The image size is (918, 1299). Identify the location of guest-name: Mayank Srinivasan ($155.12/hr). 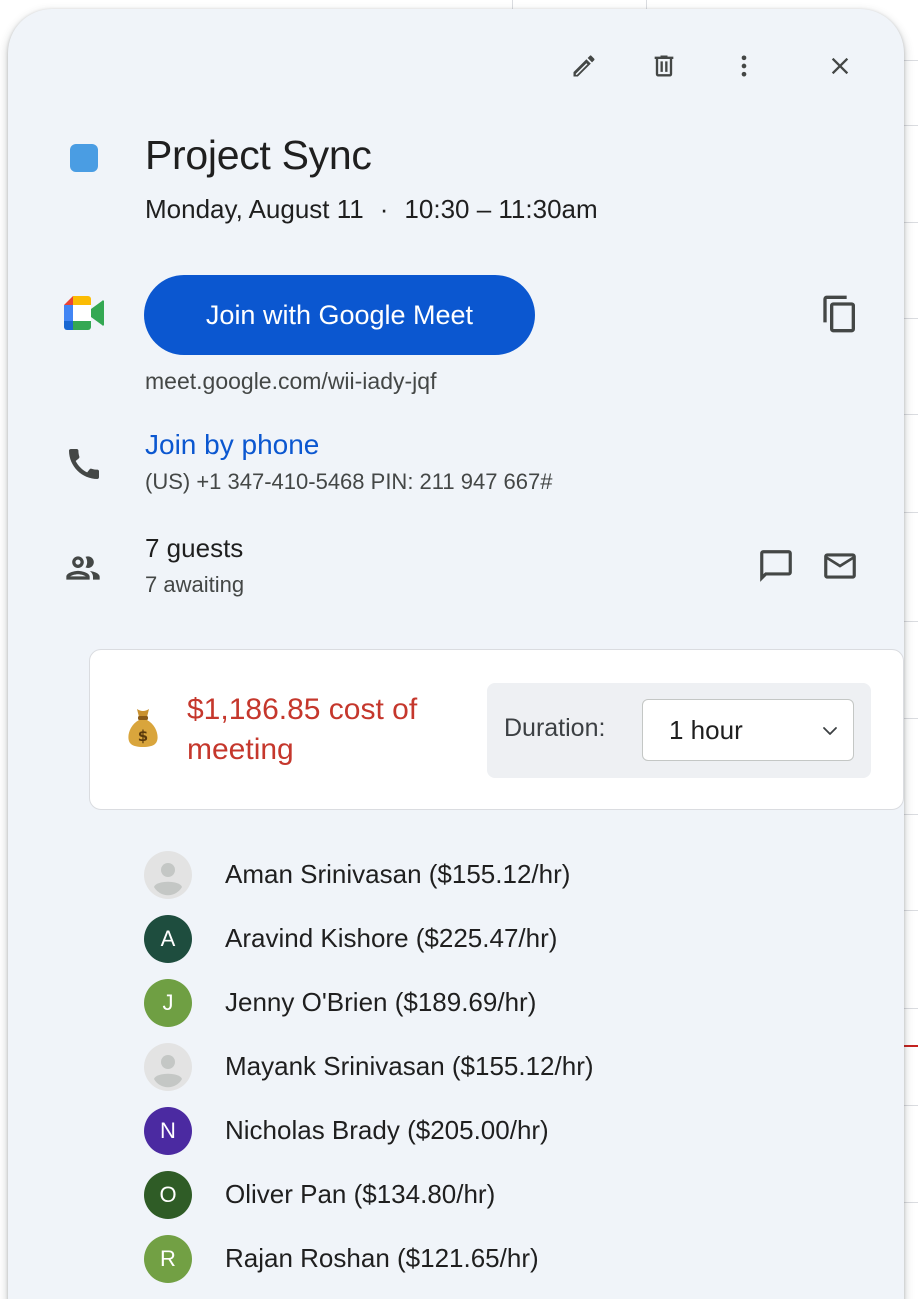
(409, 1066).